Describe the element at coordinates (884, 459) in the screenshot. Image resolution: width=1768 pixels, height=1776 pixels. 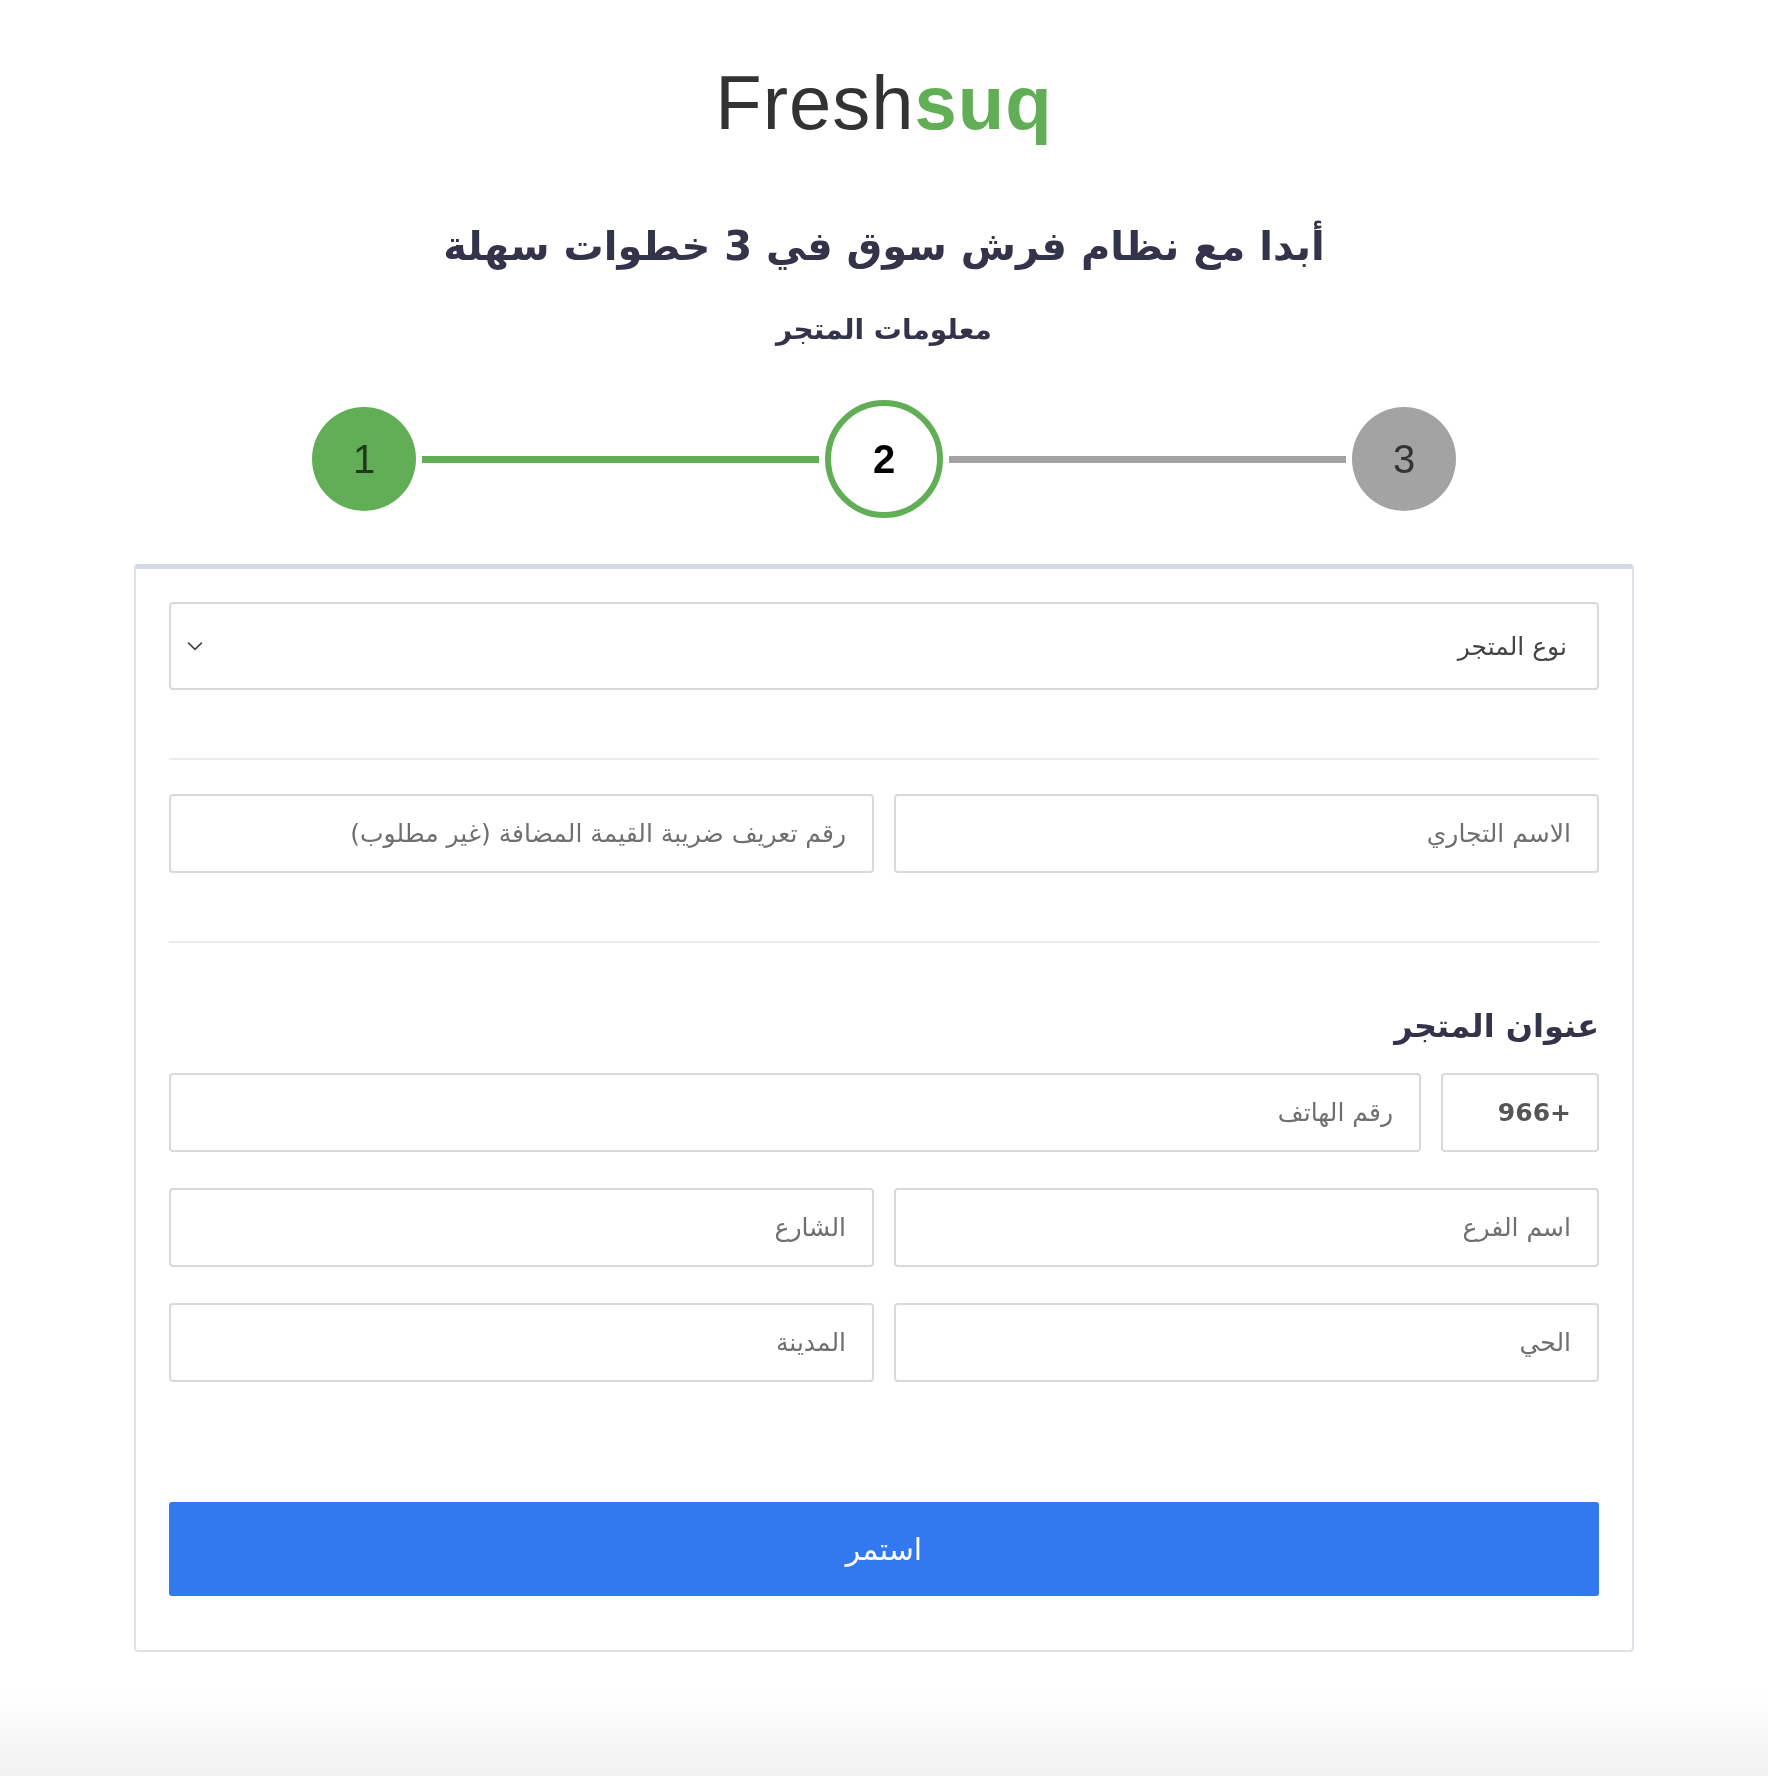
I see `step-circle: 2` at that location.